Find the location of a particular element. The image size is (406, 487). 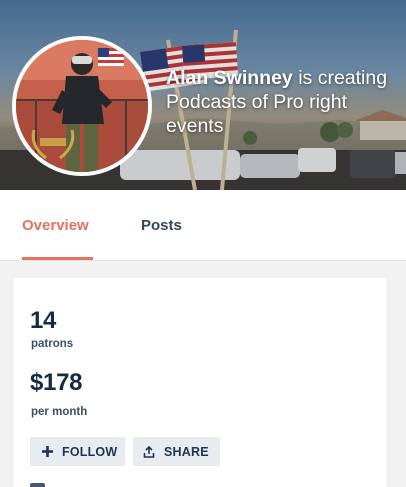

share-label: SHARE is located at coordinates (186, 451).